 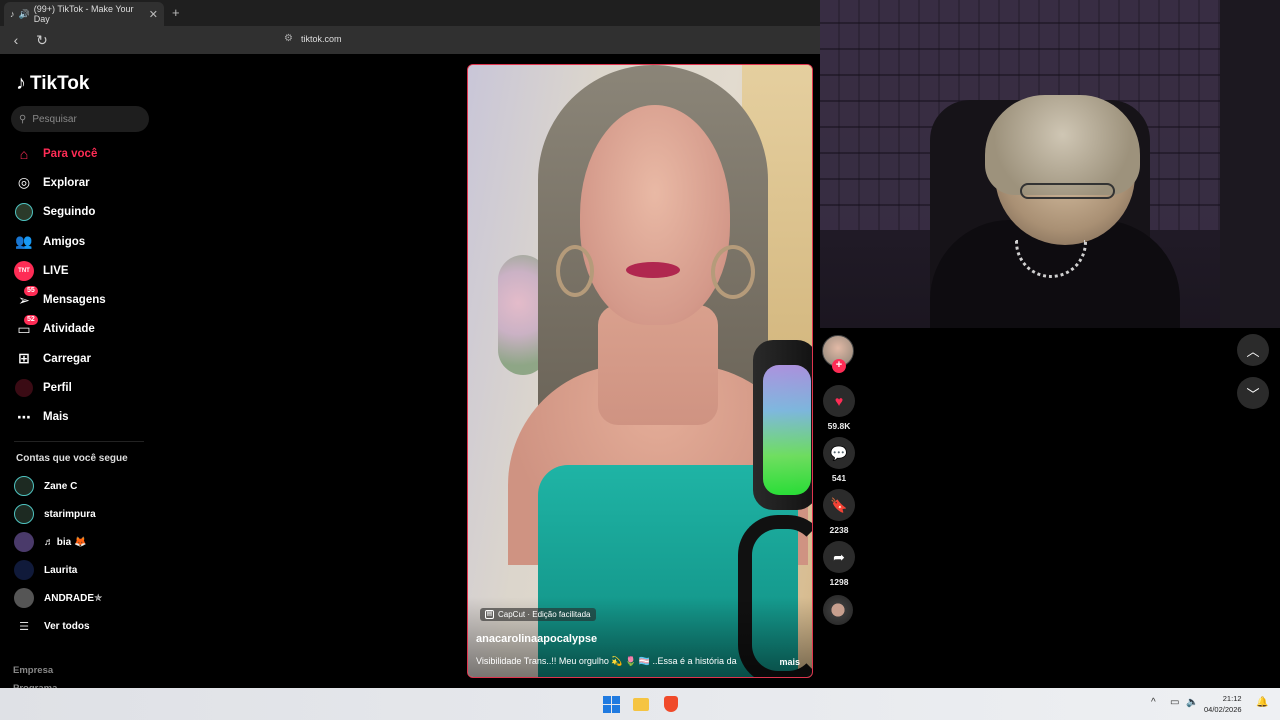 I want to click on next-video-button: ﹀, so click(x=1253, y=393).